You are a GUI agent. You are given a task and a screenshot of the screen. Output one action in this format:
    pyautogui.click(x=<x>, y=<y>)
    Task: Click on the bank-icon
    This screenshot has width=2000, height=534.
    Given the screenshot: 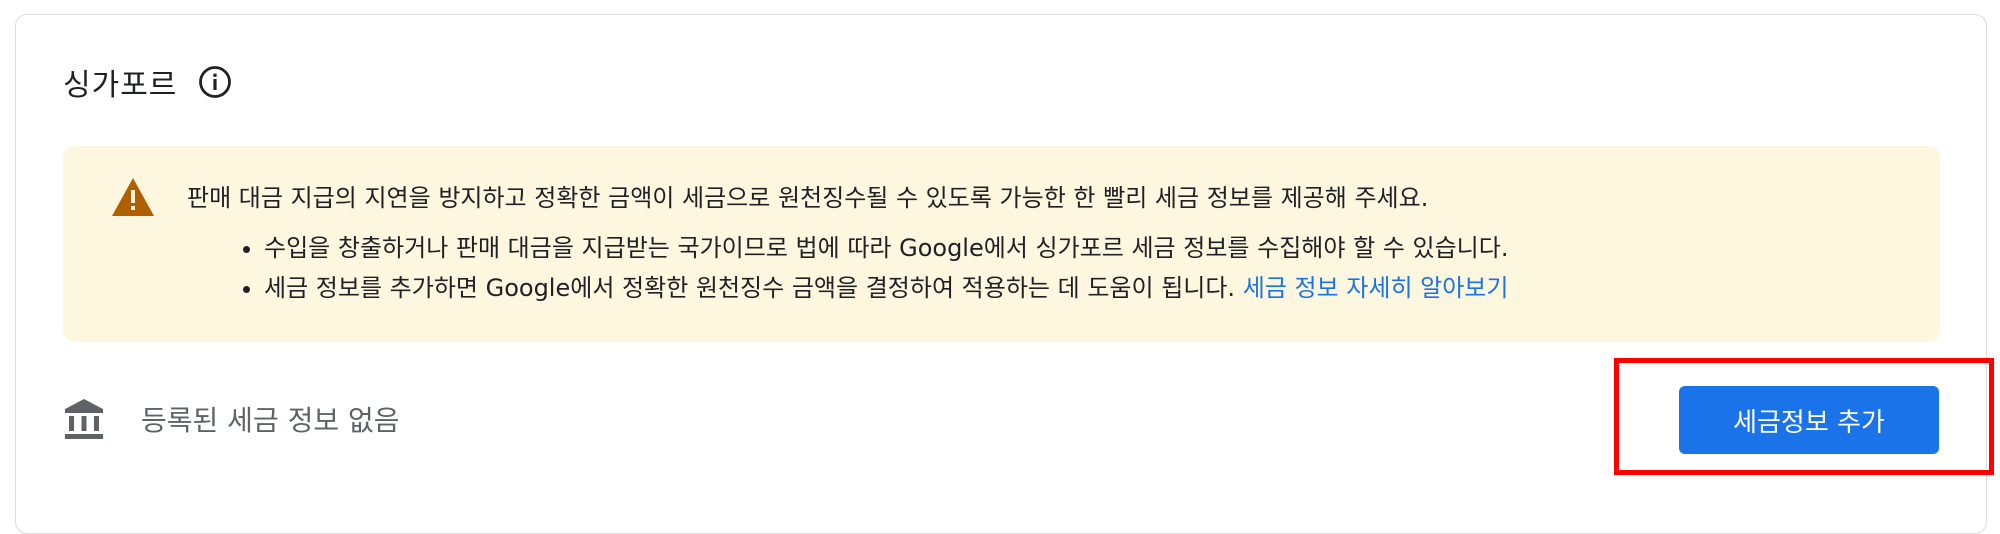 What is the action you would take?
    pyautogui.click(x=84, y=419)
    